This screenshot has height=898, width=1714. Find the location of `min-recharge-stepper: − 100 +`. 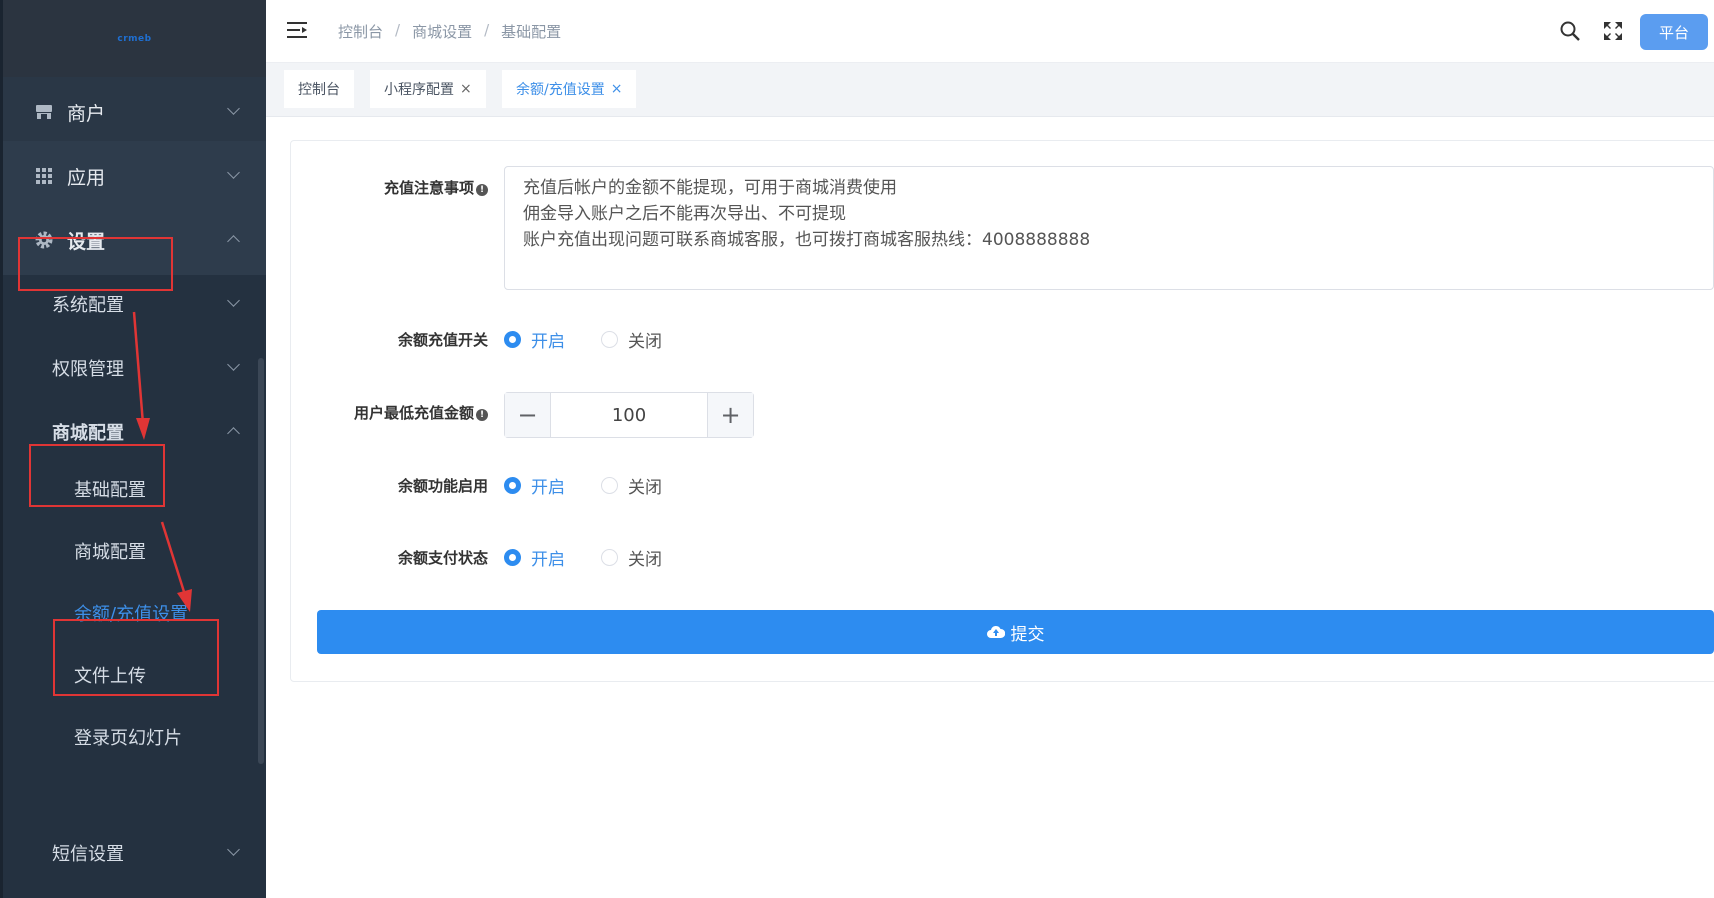

min-recharge-stepper: − 100 + is located at coordinates (629, 415).